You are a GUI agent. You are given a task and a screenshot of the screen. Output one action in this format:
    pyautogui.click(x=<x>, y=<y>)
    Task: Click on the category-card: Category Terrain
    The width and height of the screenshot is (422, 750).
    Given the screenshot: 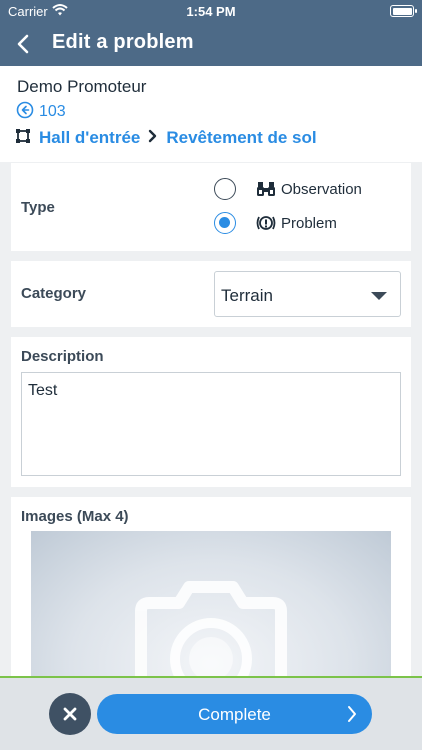 What is the action you would take?
    pyautogui.click(x=211, y=294)
    